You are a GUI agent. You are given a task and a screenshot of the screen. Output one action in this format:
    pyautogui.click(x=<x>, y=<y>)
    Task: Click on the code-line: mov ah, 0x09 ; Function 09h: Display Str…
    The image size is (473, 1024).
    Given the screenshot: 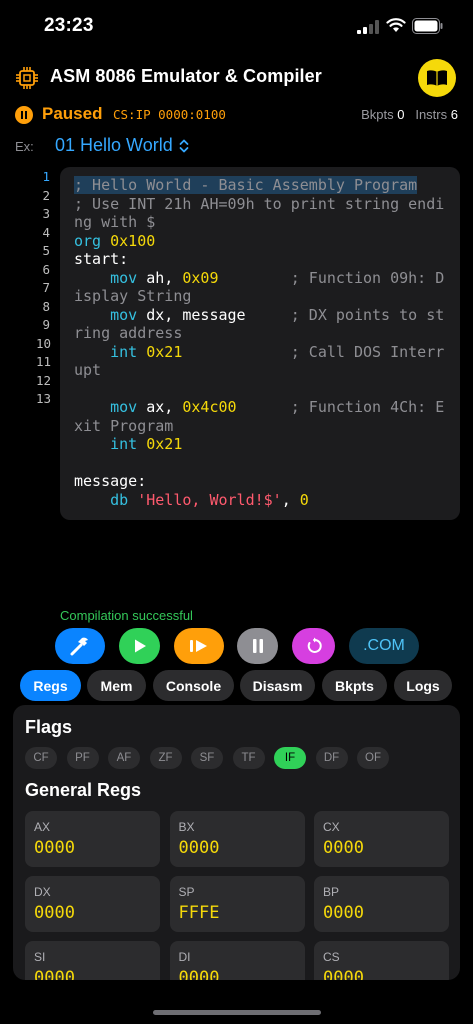 What is the action you would take?
    pyautogui.click(x=260, y=287)
    